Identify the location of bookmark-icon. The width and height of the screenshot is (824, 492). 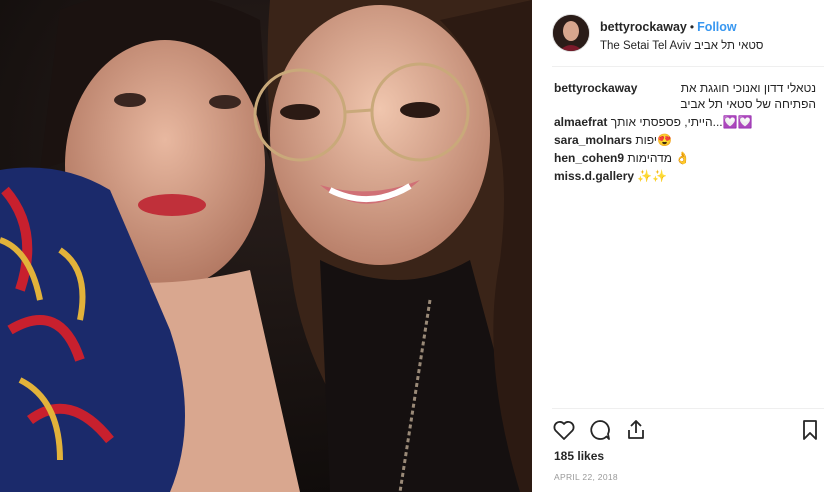
(811, 431).